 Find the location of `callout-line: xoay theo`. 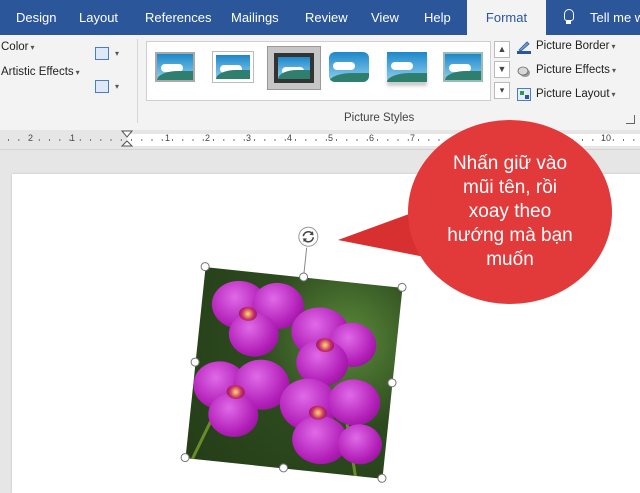

callout-line: xoay theo is located at coordinates (510, 211).